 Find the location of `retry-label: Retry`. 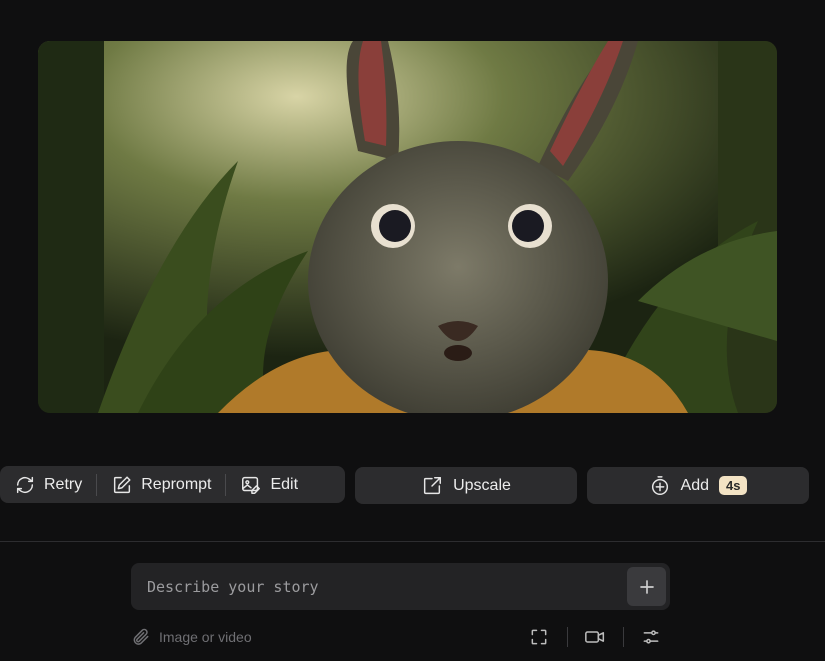

retry-label: Retry is located at coordinates (63, 484).